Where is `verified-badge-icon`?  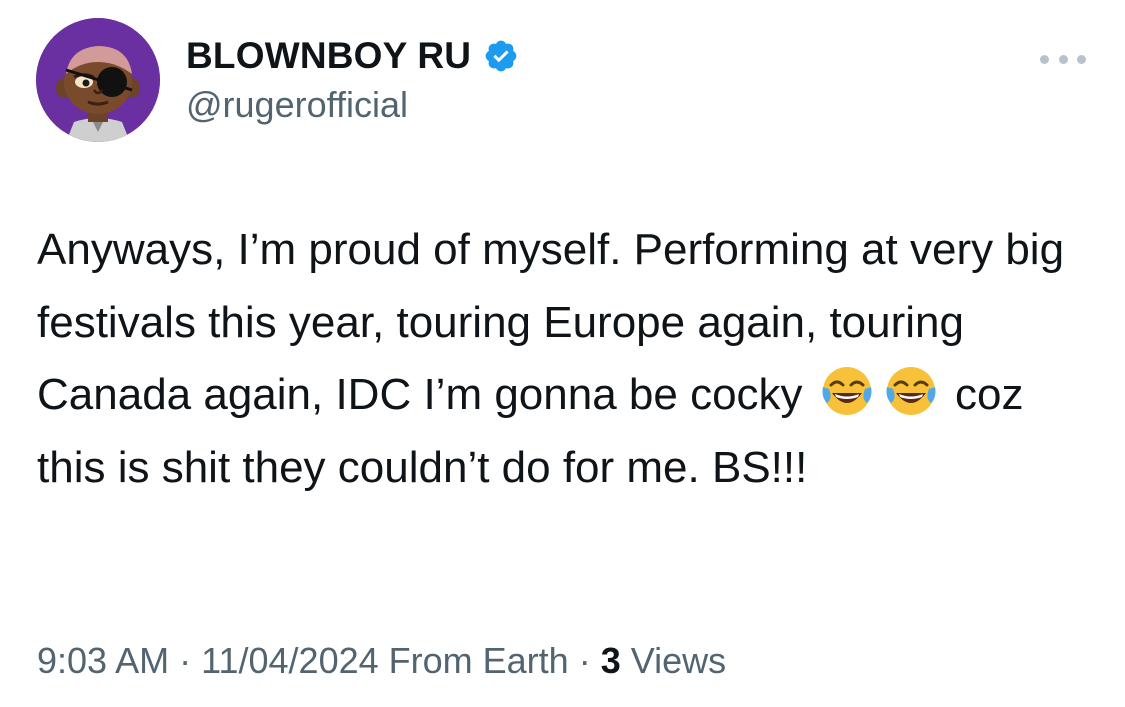
verified-badge-icon is located at coordinates (501, 56).